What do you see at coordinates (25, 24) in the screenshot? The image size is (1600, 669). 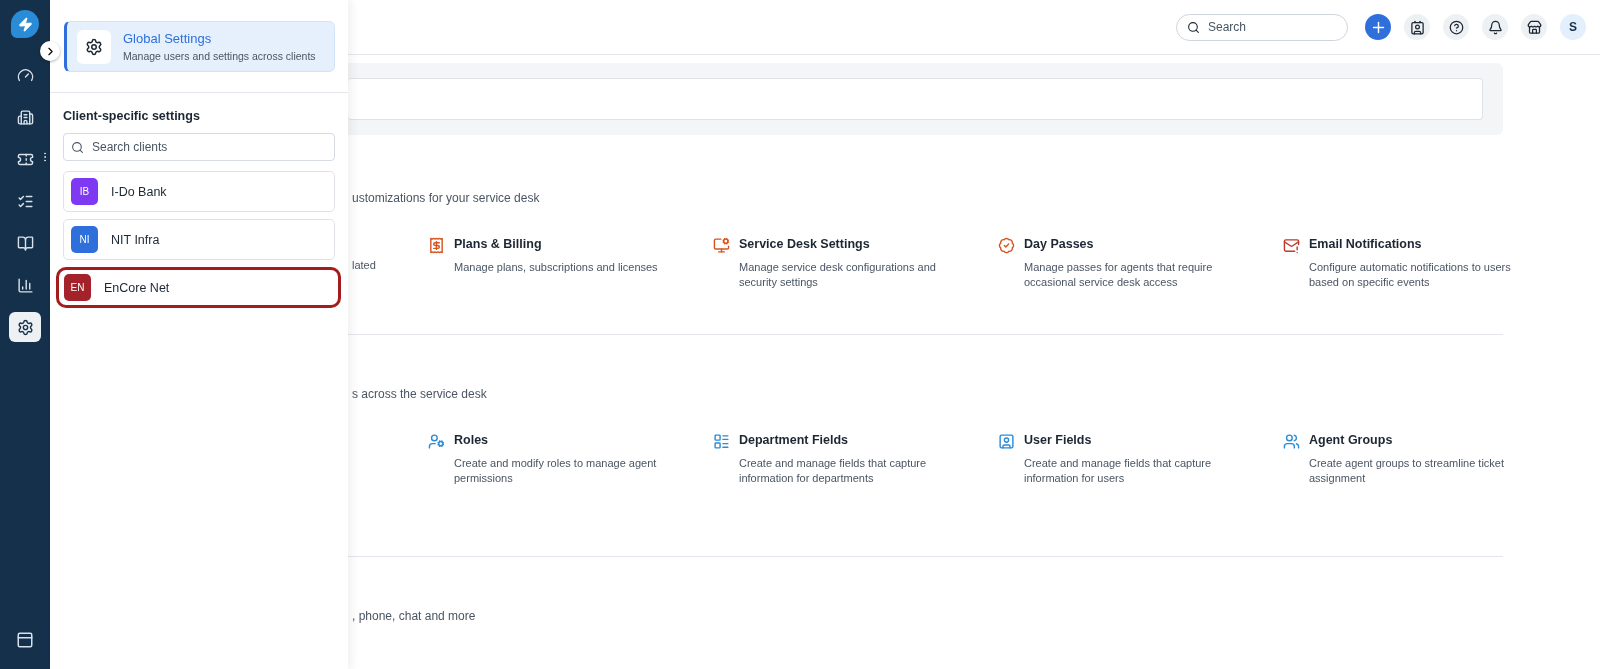 I see `logo-icon` at bounding box center [25, 24].